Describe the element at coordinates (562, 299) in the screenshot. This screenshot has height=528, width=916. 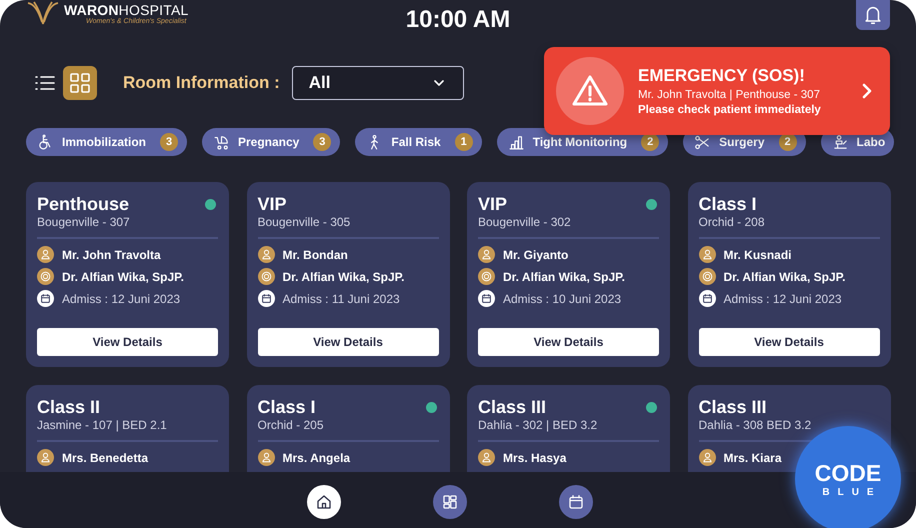
I see `admission-date: Admiss : 10 Juni 2023` at that location.